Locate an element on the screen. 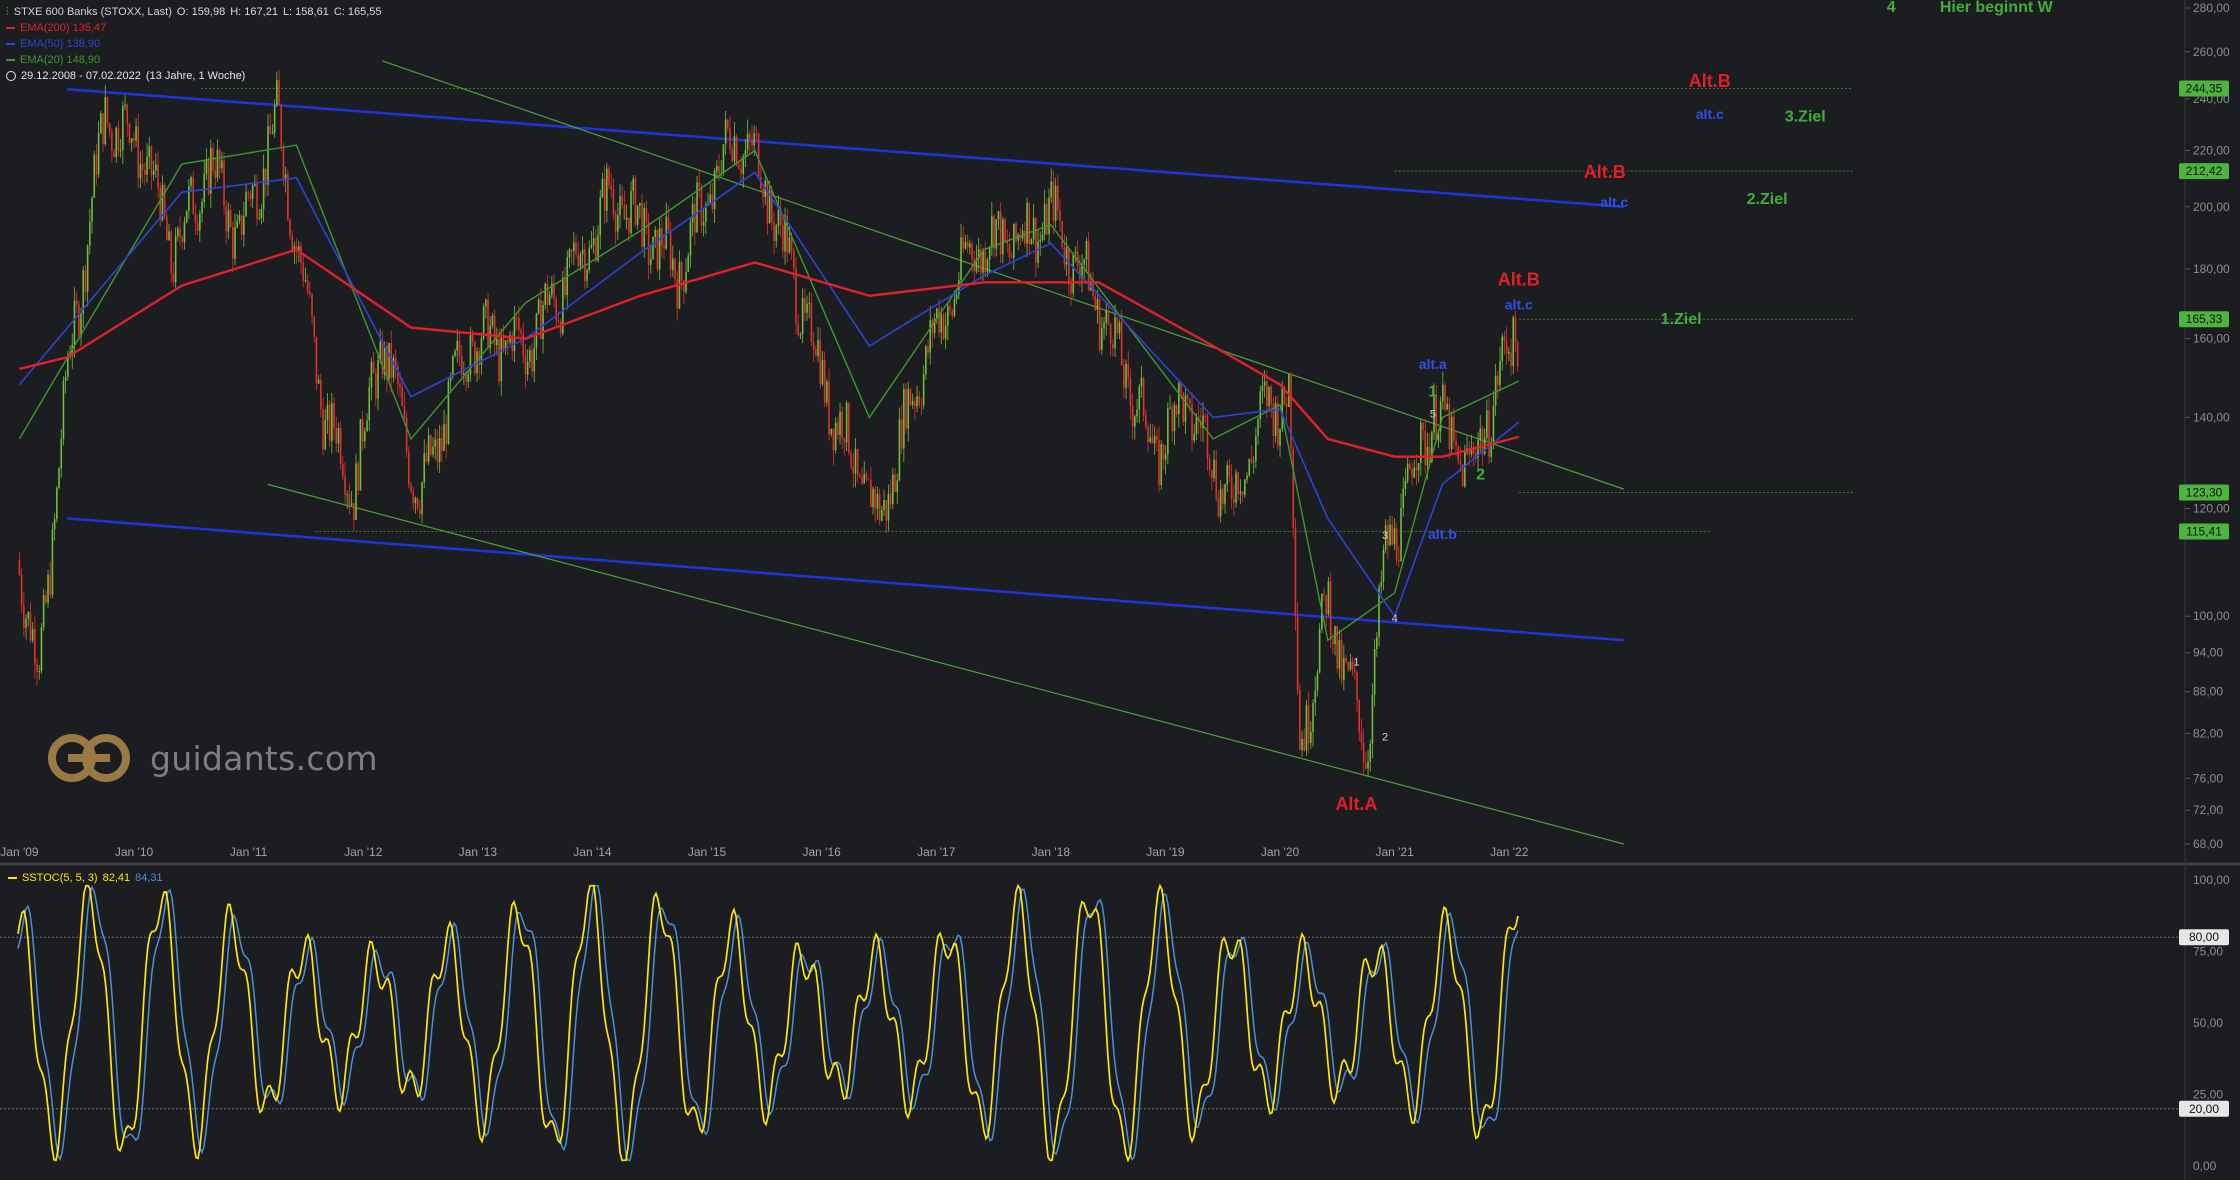 The width and height of the screenshot is (2240, 1180). stoch-level-tag-label: 80,00 is located at coordinates (2204, 937).